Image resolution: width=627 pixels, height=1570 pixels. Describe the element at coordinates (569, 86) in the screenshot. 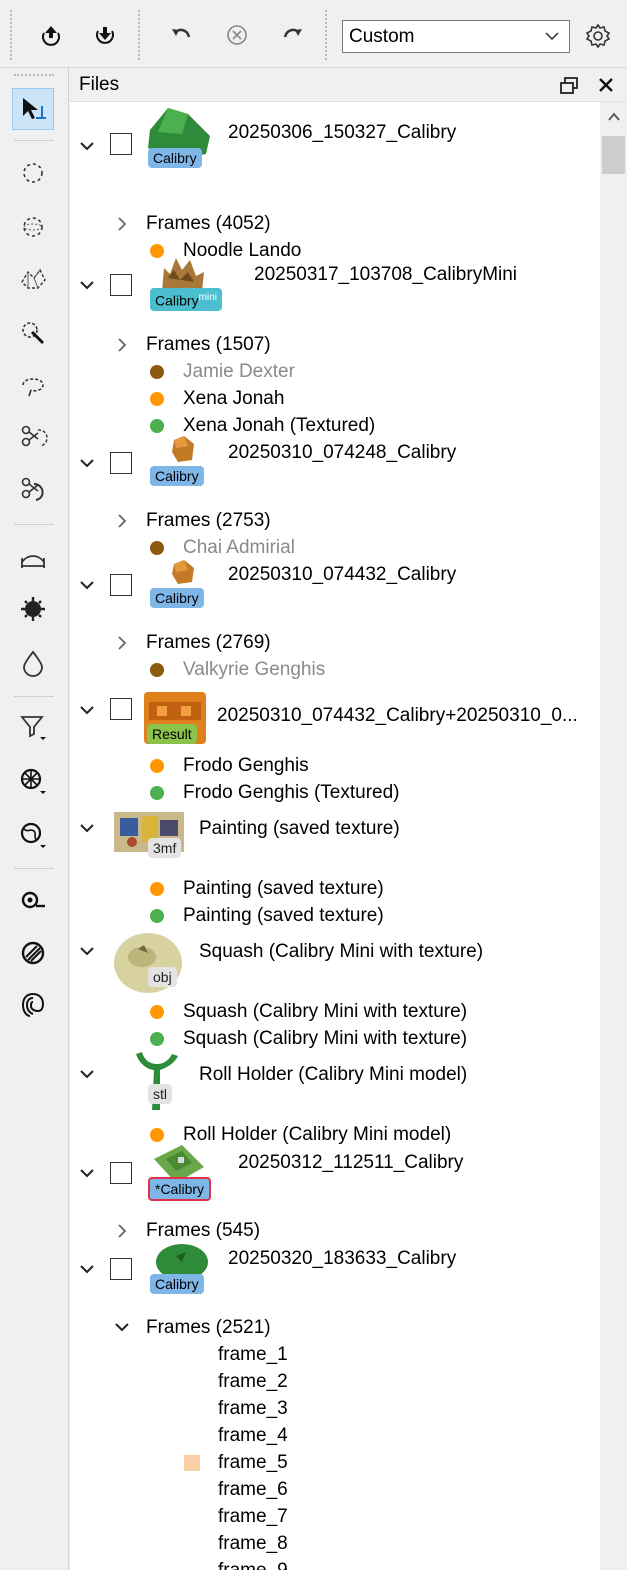

I see `float-window-icon` at that location.